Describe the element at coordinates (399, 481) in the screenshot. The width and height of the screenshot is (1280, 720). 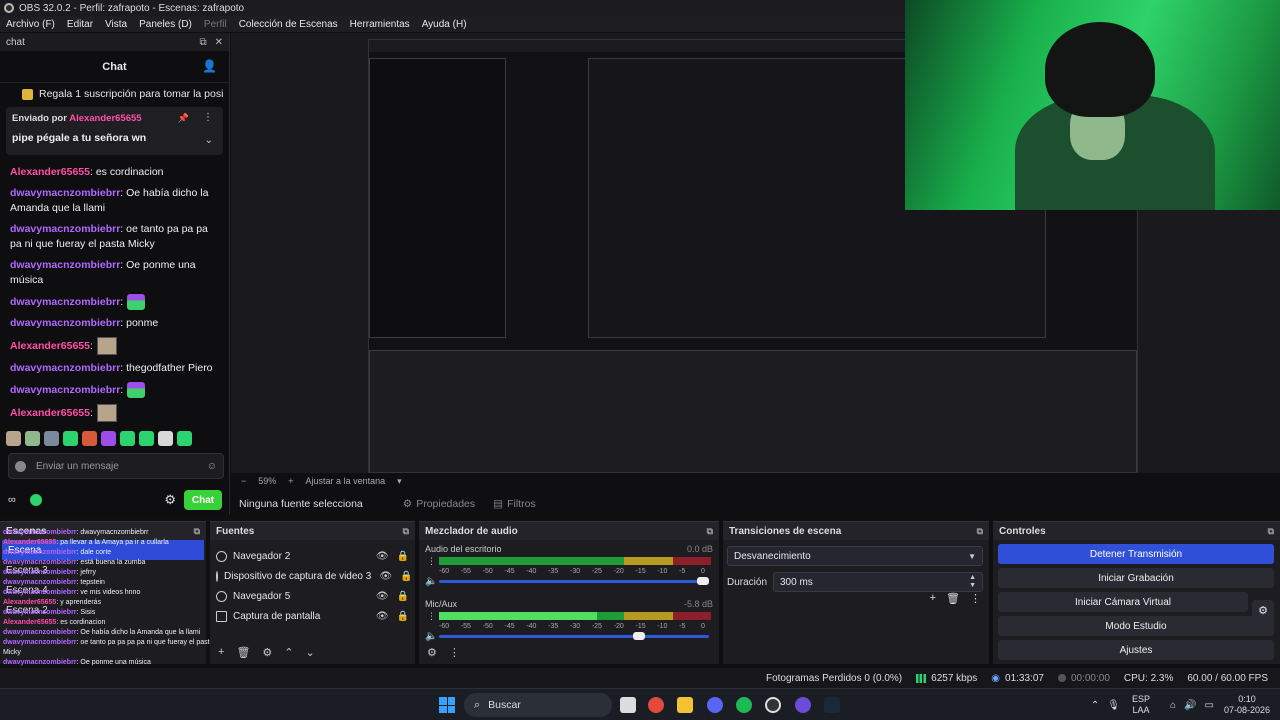
I see `chevron-down-icon: ▾` at that location.